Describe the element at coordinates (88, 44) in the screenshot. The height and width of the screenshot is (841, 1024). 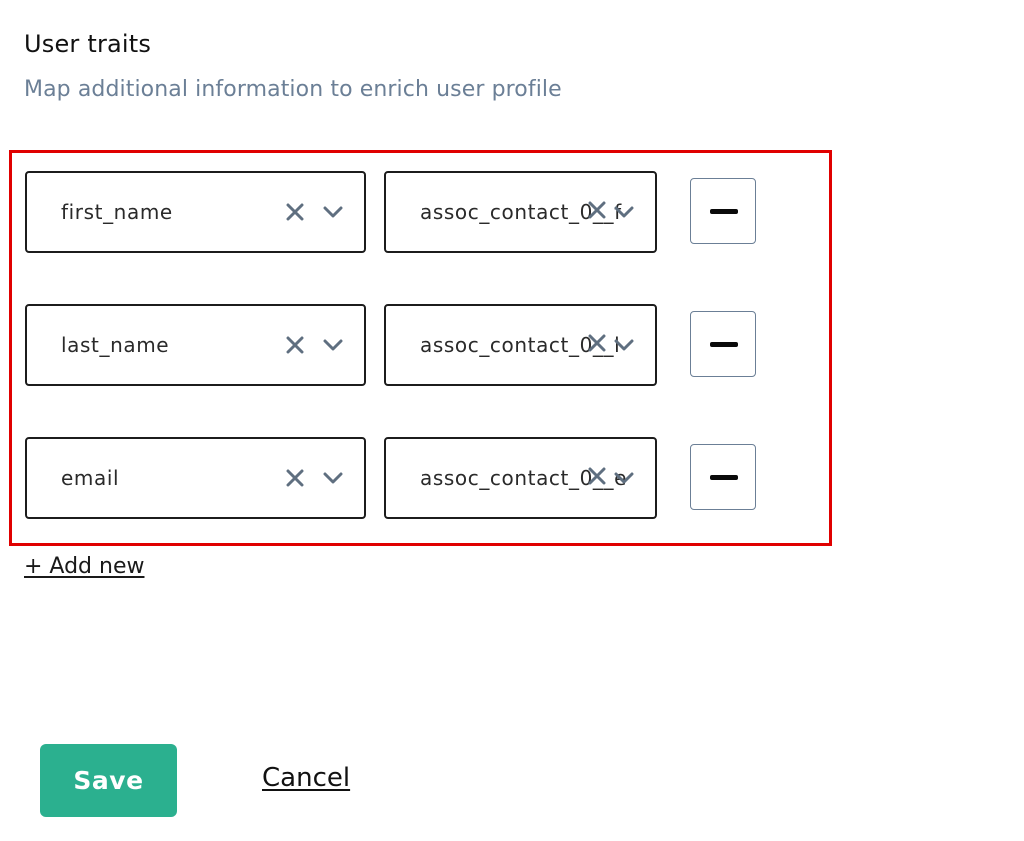
I see `section-title: User traits` at that location.